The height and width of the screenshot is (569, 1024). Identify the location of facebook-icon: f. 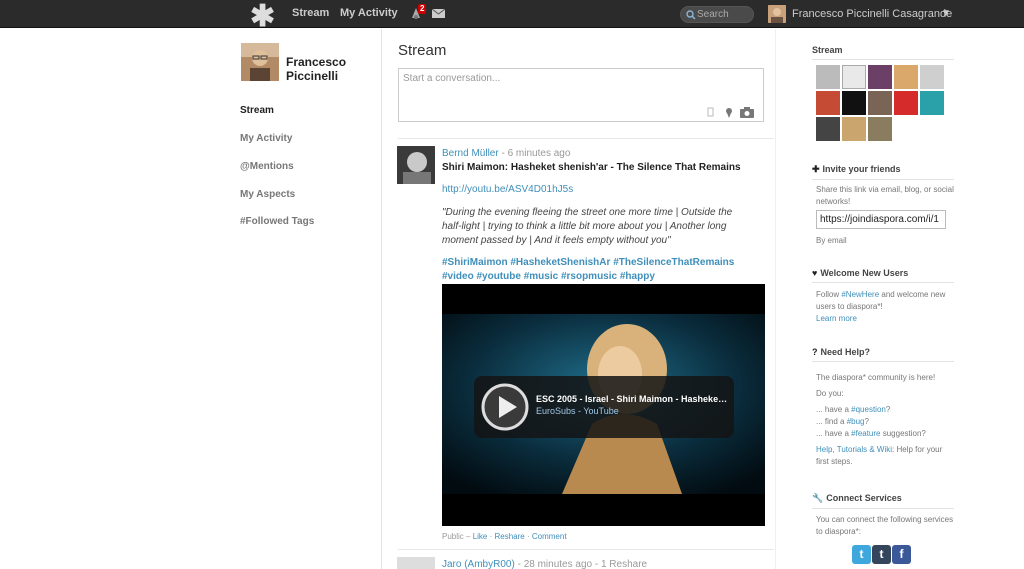
(901, 554).